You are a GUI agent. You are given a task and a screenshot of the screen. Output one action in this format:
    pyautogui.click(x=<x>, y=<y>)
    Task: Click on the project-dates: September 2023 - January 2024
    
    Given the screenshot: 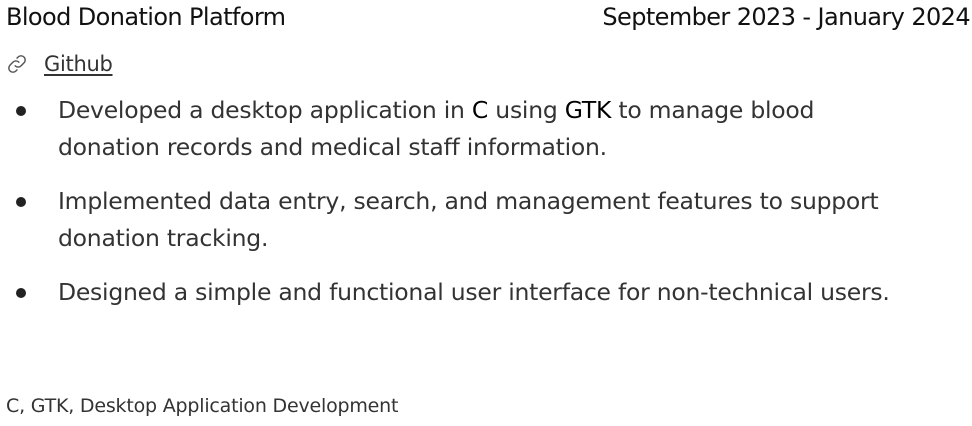 What is the action you would take?
    pyautogui.click(x=786, y=17)
    